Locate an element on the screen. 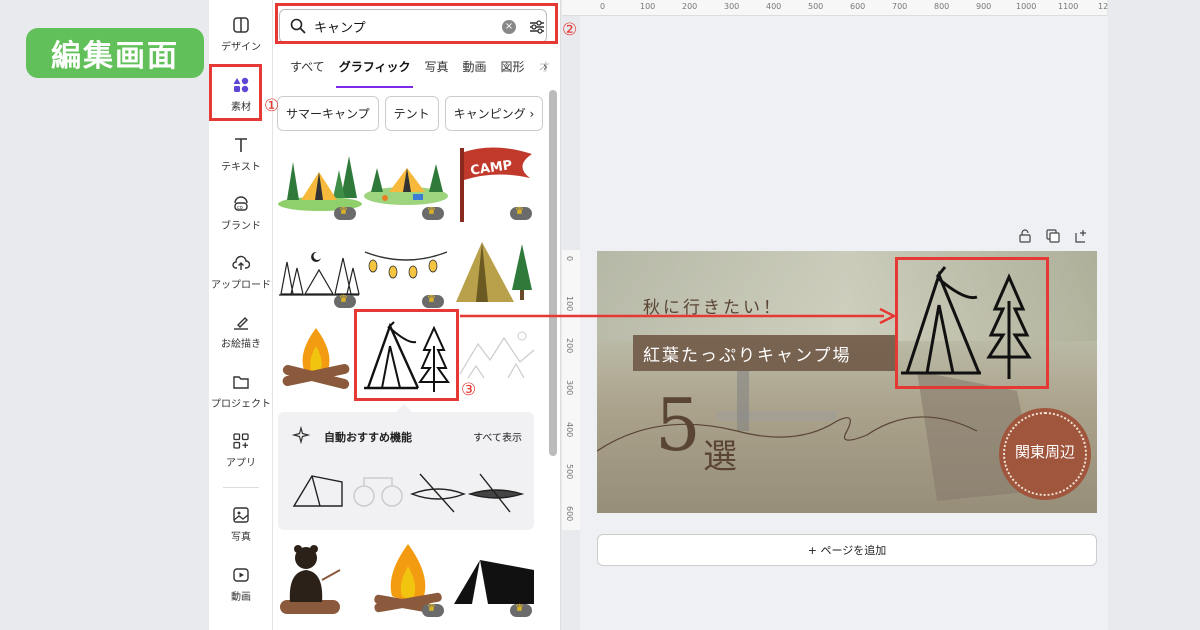  draw-icon is located at coordinates (241, 323).